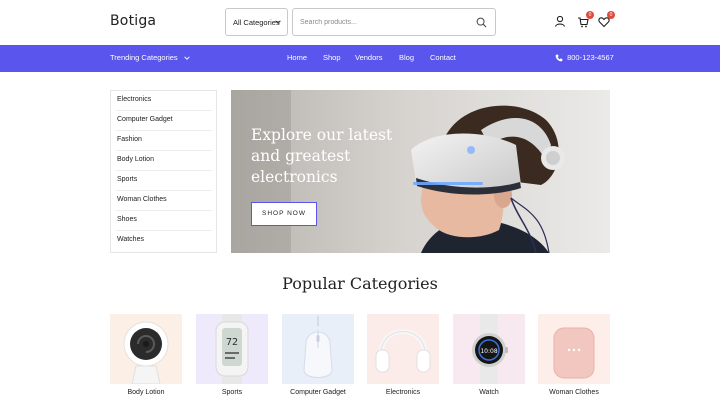  Describe the element at coordinates (164, 161) in the screenshot. I see `sidebar-item-body-lotion: Body Lotion` at that location.